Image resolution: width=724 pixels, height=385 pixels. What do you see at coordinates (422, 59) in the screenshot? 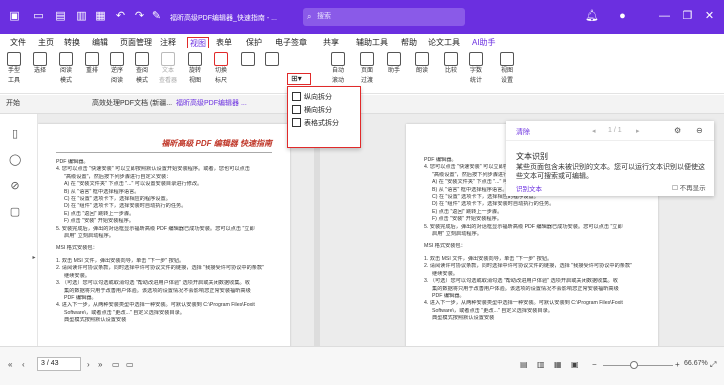
I see `speaker-icon` at bounding box center [422, 59].